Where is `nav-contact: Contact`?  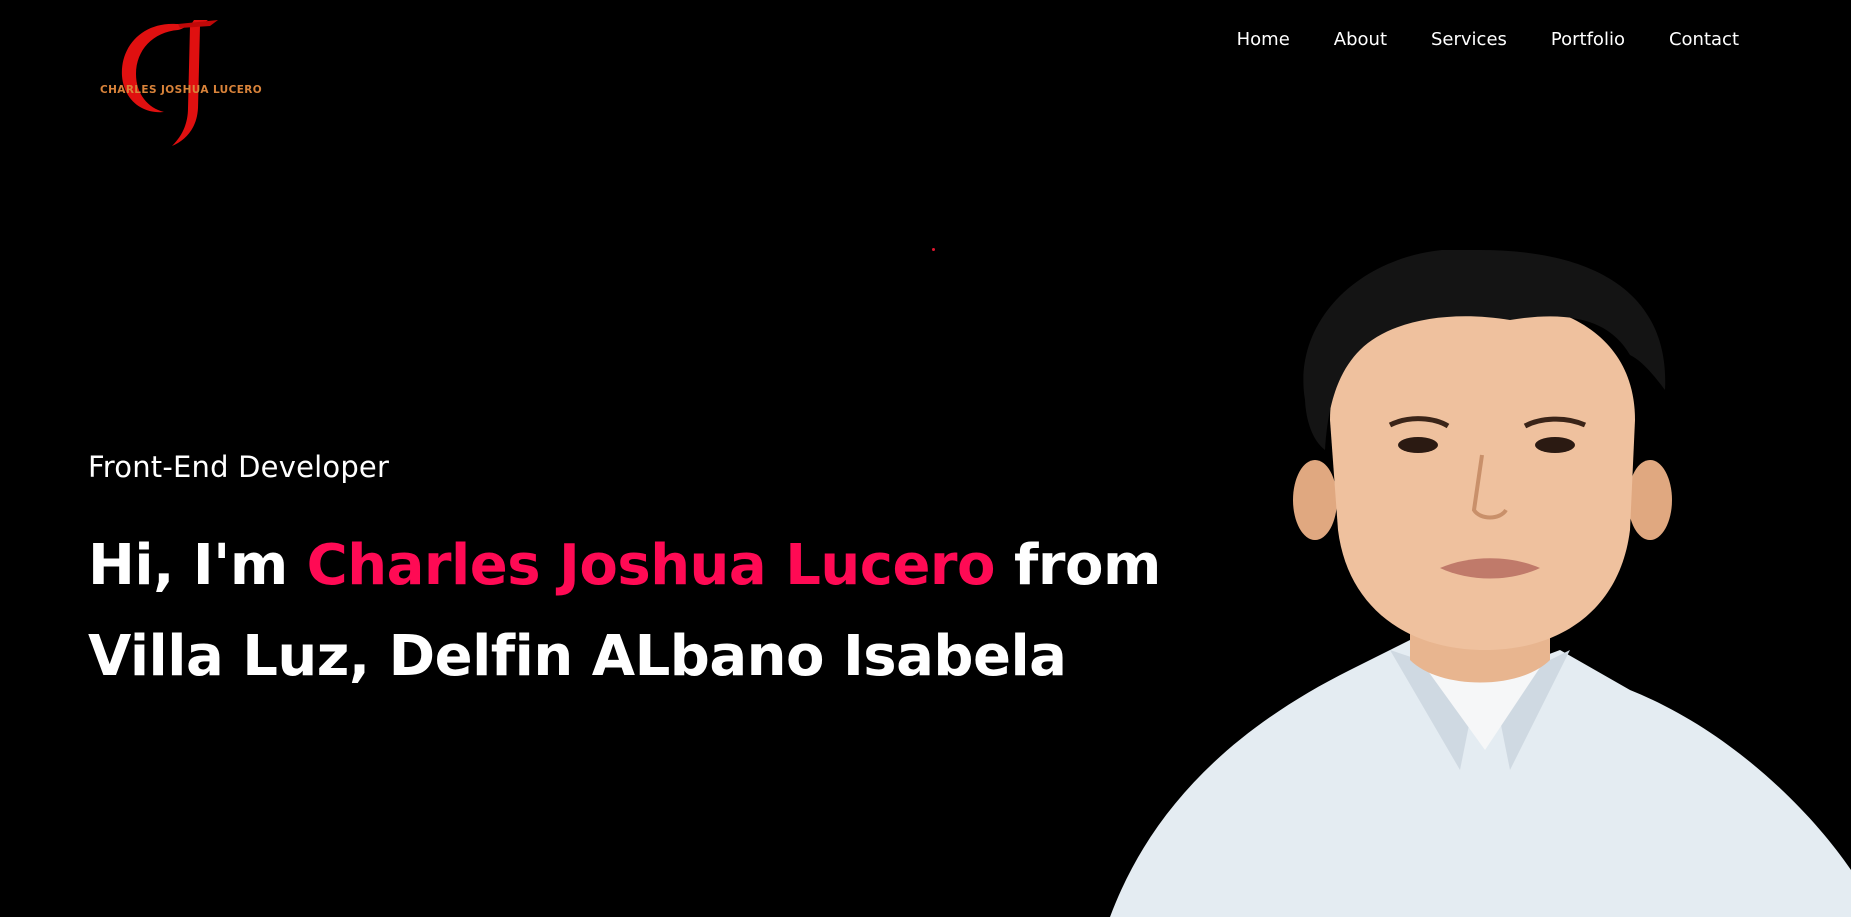 nav-contact: Contact is located at coordinates (1704, 40).